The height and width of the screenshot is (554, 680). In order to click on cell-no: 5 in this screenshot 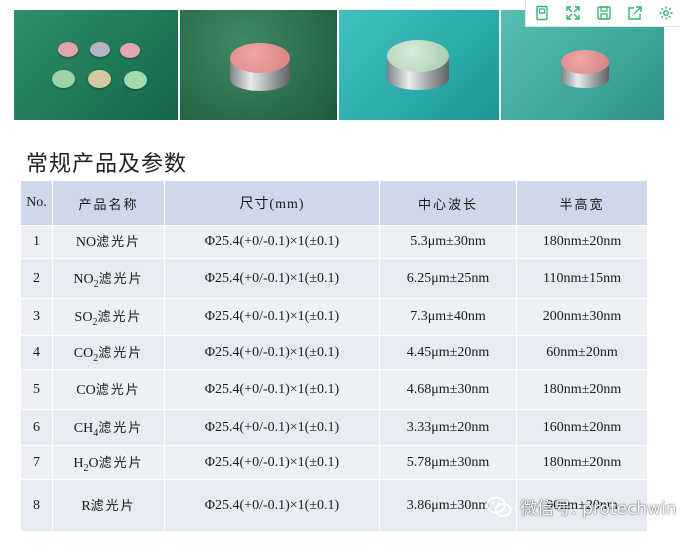, I will do `click(36, 389)`.